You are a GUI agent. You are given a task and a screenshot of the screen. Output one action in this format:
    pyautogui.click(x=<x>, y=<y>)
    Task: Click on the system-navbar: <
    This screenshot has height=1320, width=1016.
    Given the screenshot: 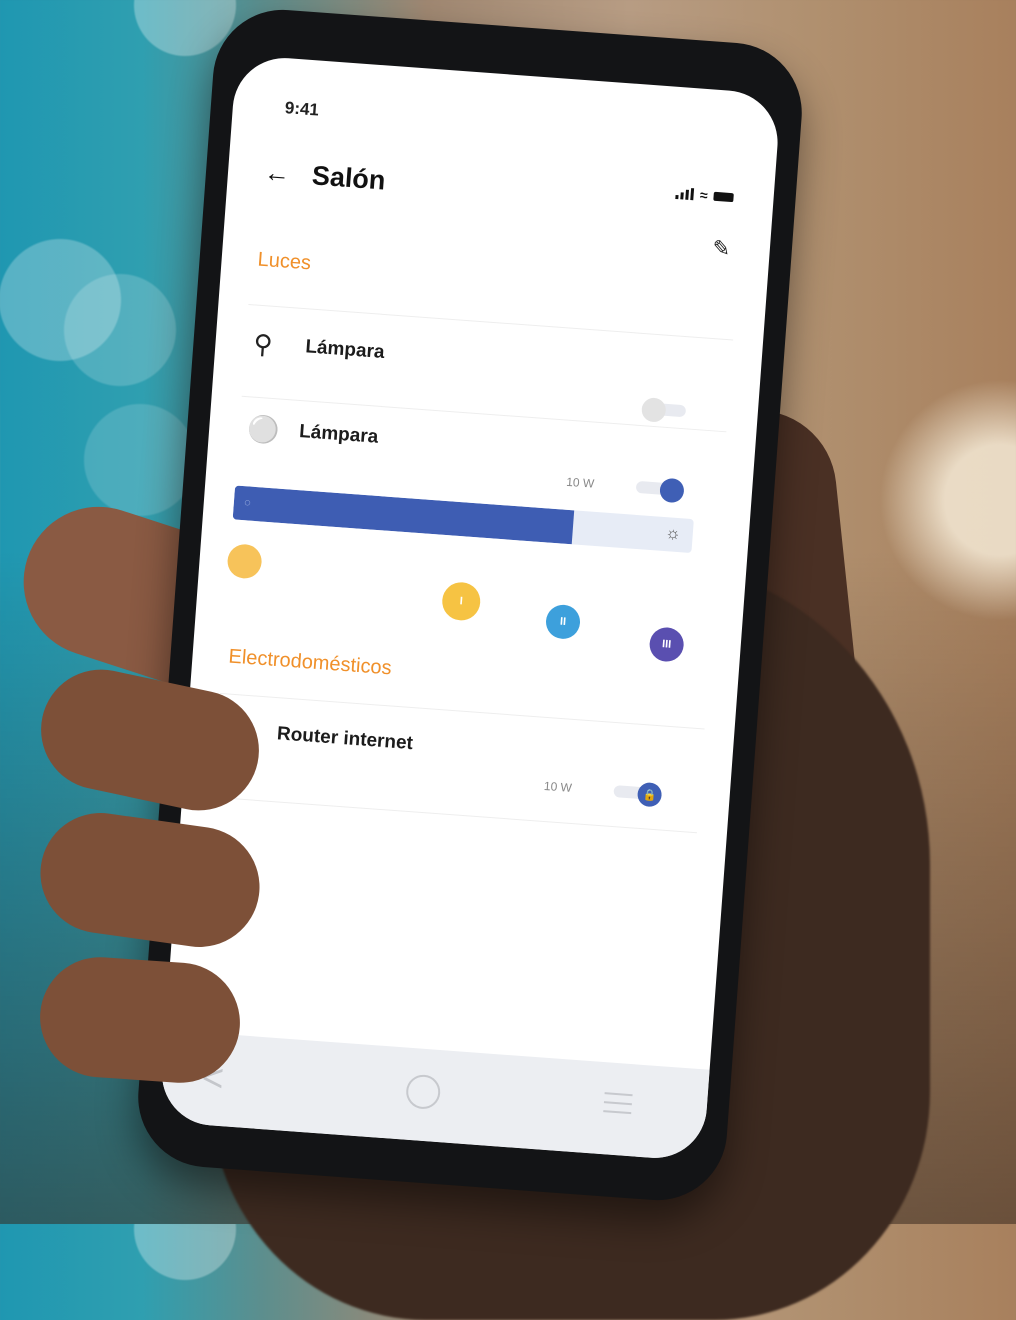 What is the action you would take?
    pyautogui.click(x=434, y=1095)
    